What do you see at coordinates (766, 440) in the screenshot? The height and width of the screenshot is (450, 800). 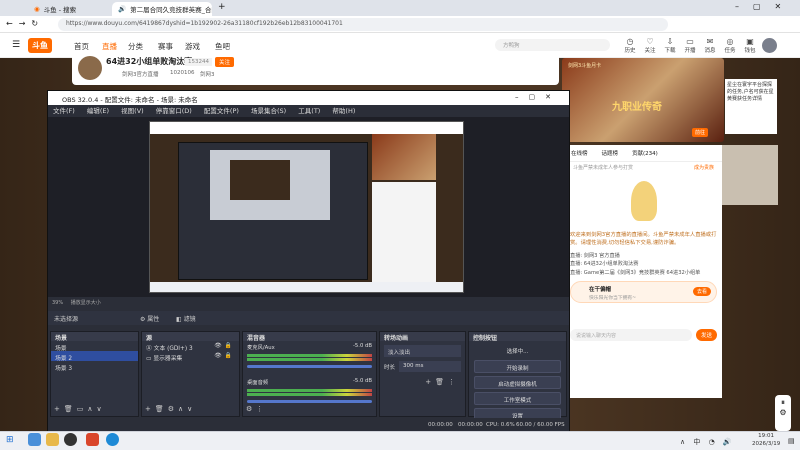 I see `clock: 19:01 2026/3/19` at bounding box center [766, 440].